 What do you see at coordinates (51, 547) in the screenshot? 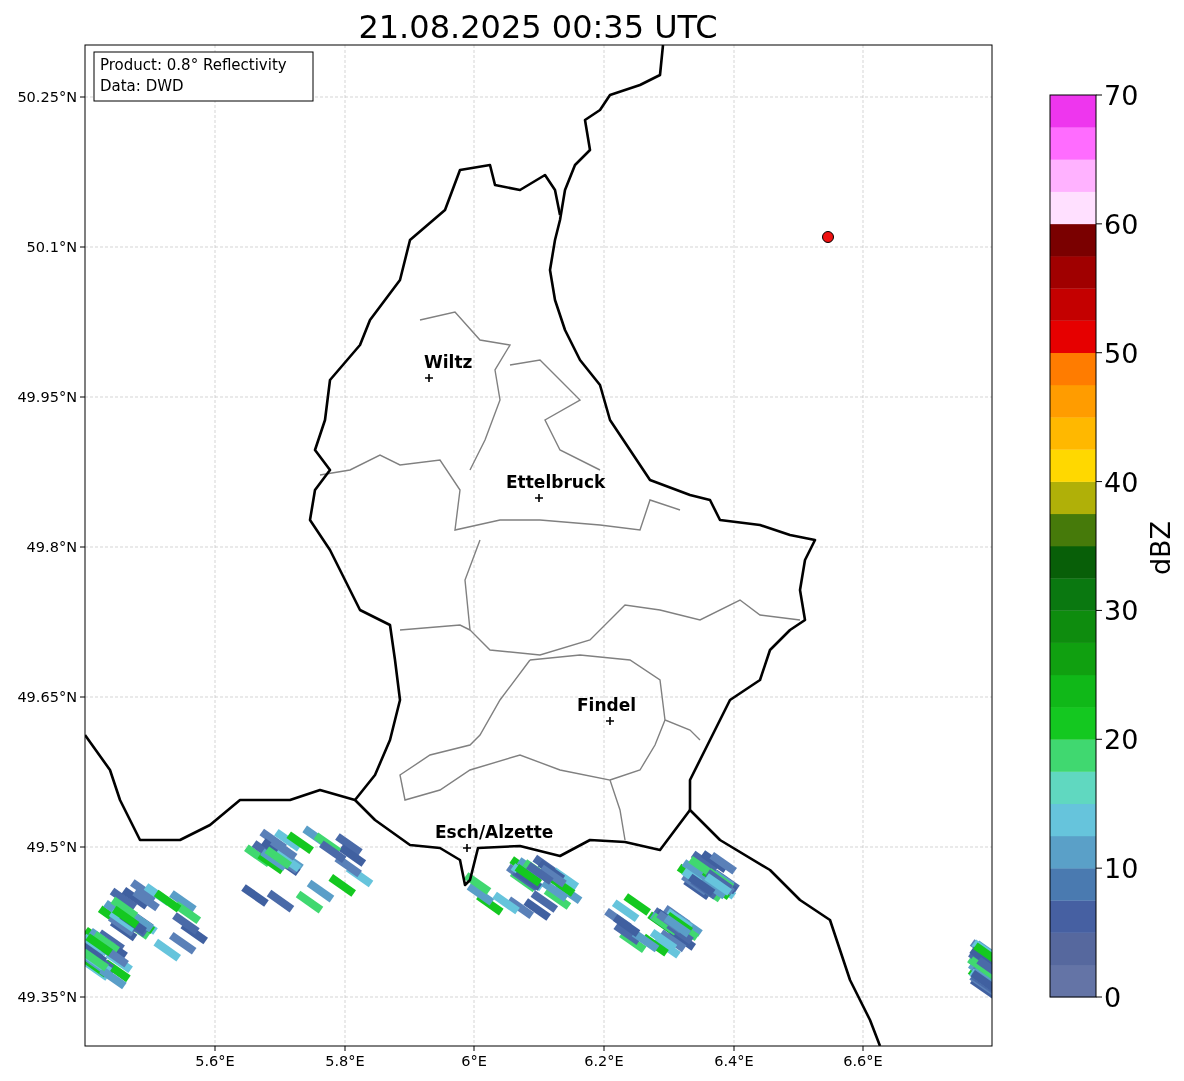
I see `latitude-label: 49.8°N` at bounding box center [51, 547].